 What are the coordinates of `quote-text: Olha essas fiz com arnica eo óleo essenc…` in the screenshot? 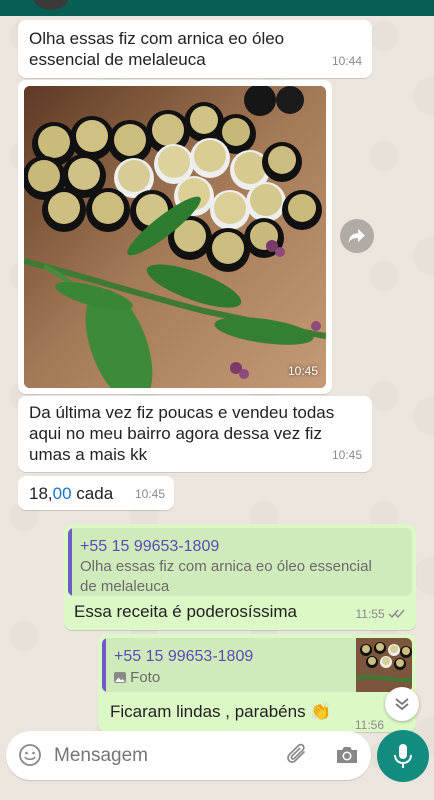 It's located at (226, 576).